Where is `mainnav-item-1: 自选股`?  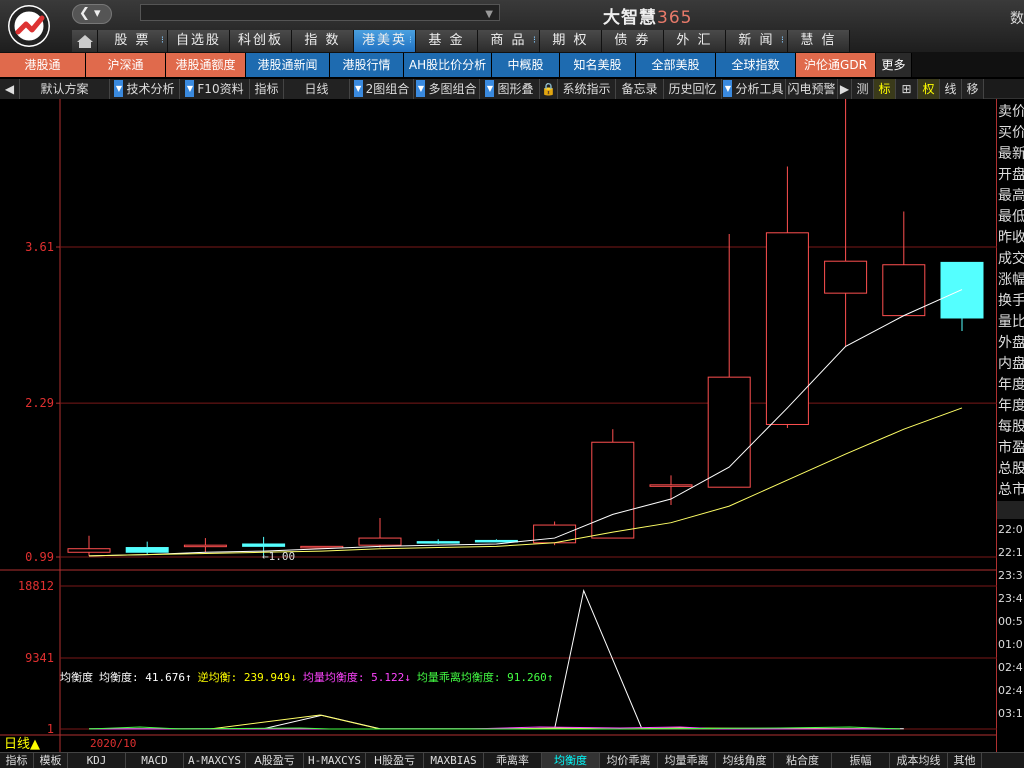
mainnav-item-1: 自选股 is located at coordinates (199, 41).